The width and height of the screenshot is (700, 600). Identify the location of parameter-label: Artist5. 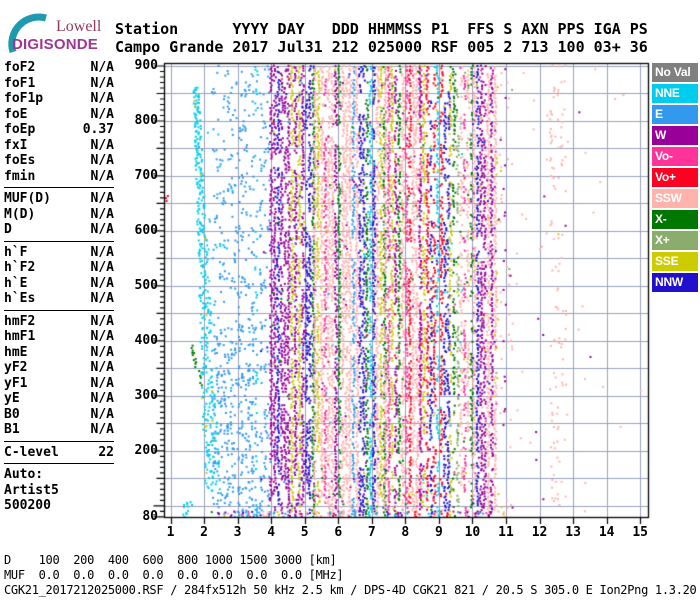
(31, 490).